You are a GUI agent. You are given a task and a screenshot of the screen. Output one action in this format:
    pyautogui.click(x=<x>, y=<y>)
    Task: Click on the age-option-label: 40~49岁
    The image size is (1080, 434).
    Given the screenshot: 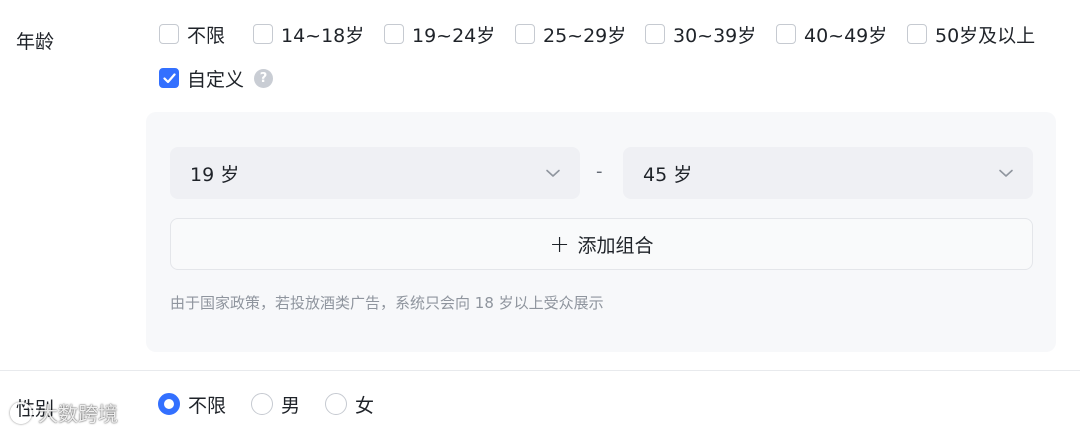 What is the action you would take?
    pyautogui.click(x=846, y=35)
    